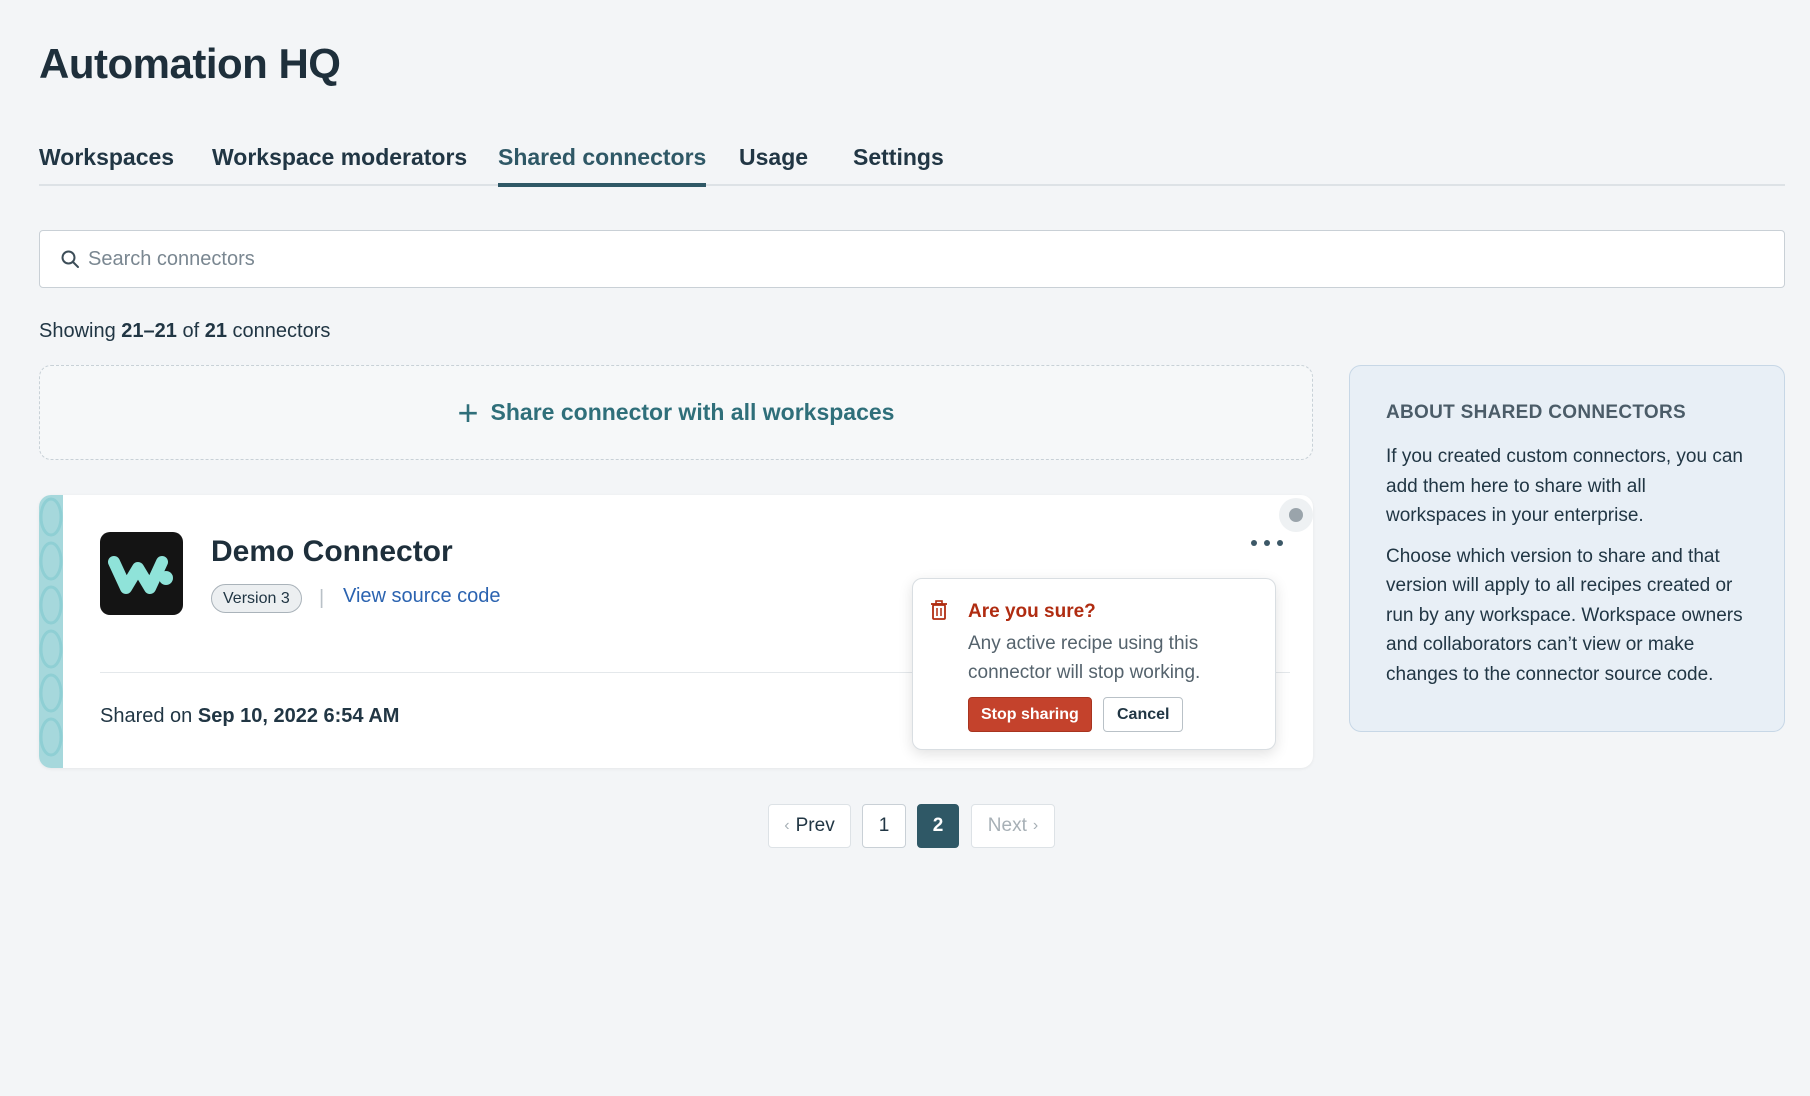 The width and height of the screenshot is (1810, 1096). Describe the element at coordinates (141, 573) in the screenshot. I see `connector-logo` at that location.